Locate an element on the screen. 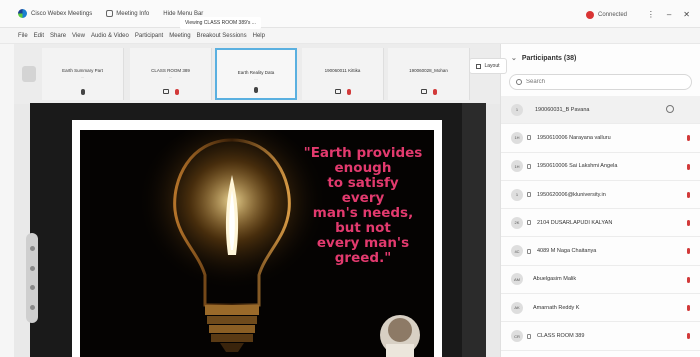  window-controls: ⋮ – ✕ is located at coordinates (668, 14).